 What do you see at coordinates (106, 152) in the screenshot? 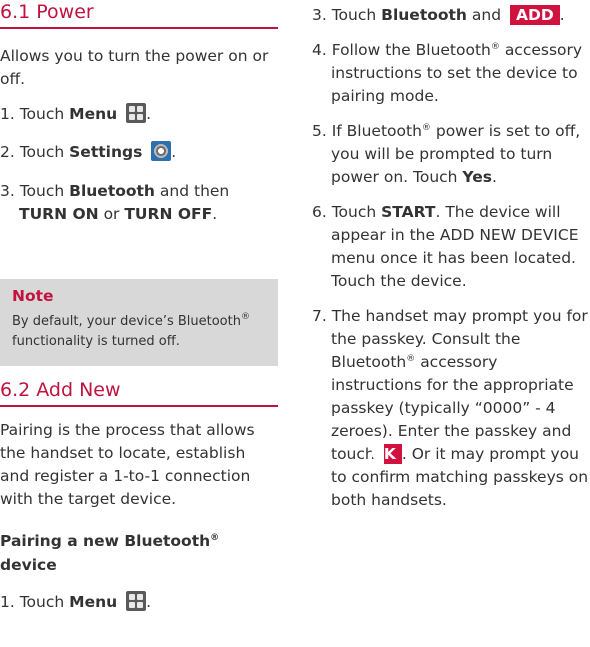
I see `settings-label: Settings` at bounding box center [106, 152].